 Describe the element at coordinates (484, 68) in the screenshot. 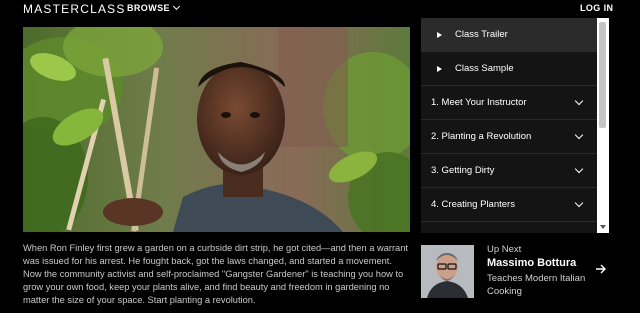

I see `lesson-label: Class Sample` at that location.